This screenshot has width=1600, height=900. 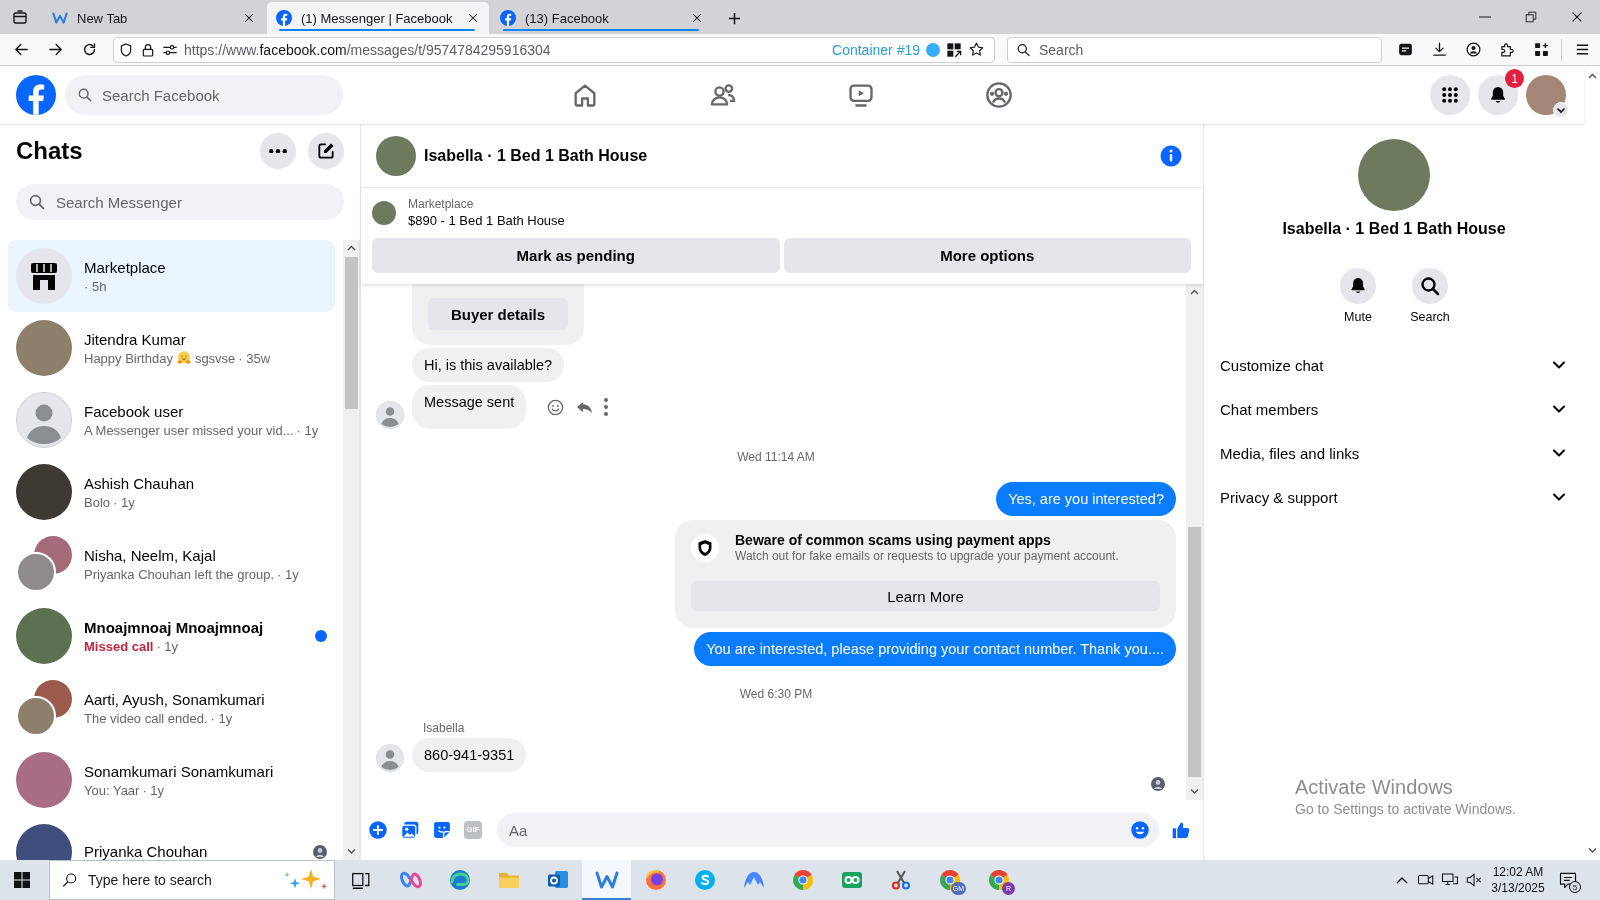 What do you see at coordinates (655, 880) in the screenshot?
I see `globe-icon` at bounding box center [655, 880].